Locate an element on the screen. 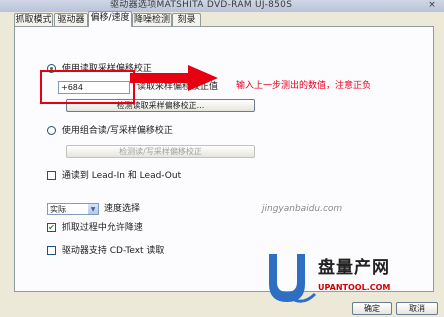  tab-noise-detection: 降噪检测 is located at coordinates (152, 19).